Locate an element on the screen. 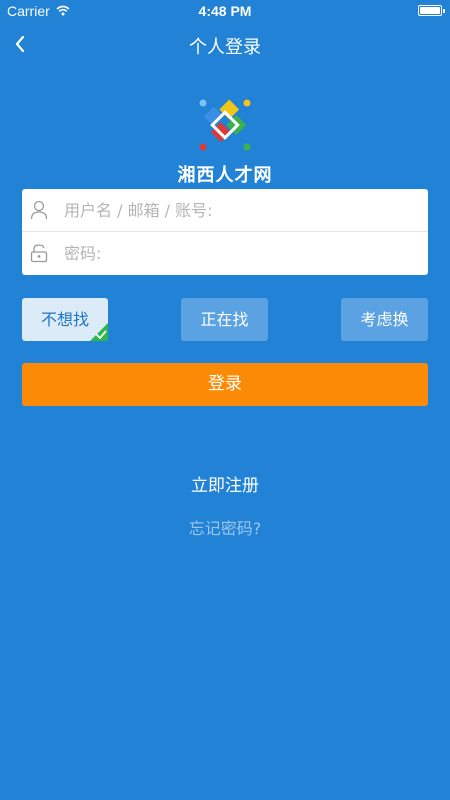 The height and width of the screenshot is (800, 450). status-time: 4:48 PM is located at coordinates (225, 11).